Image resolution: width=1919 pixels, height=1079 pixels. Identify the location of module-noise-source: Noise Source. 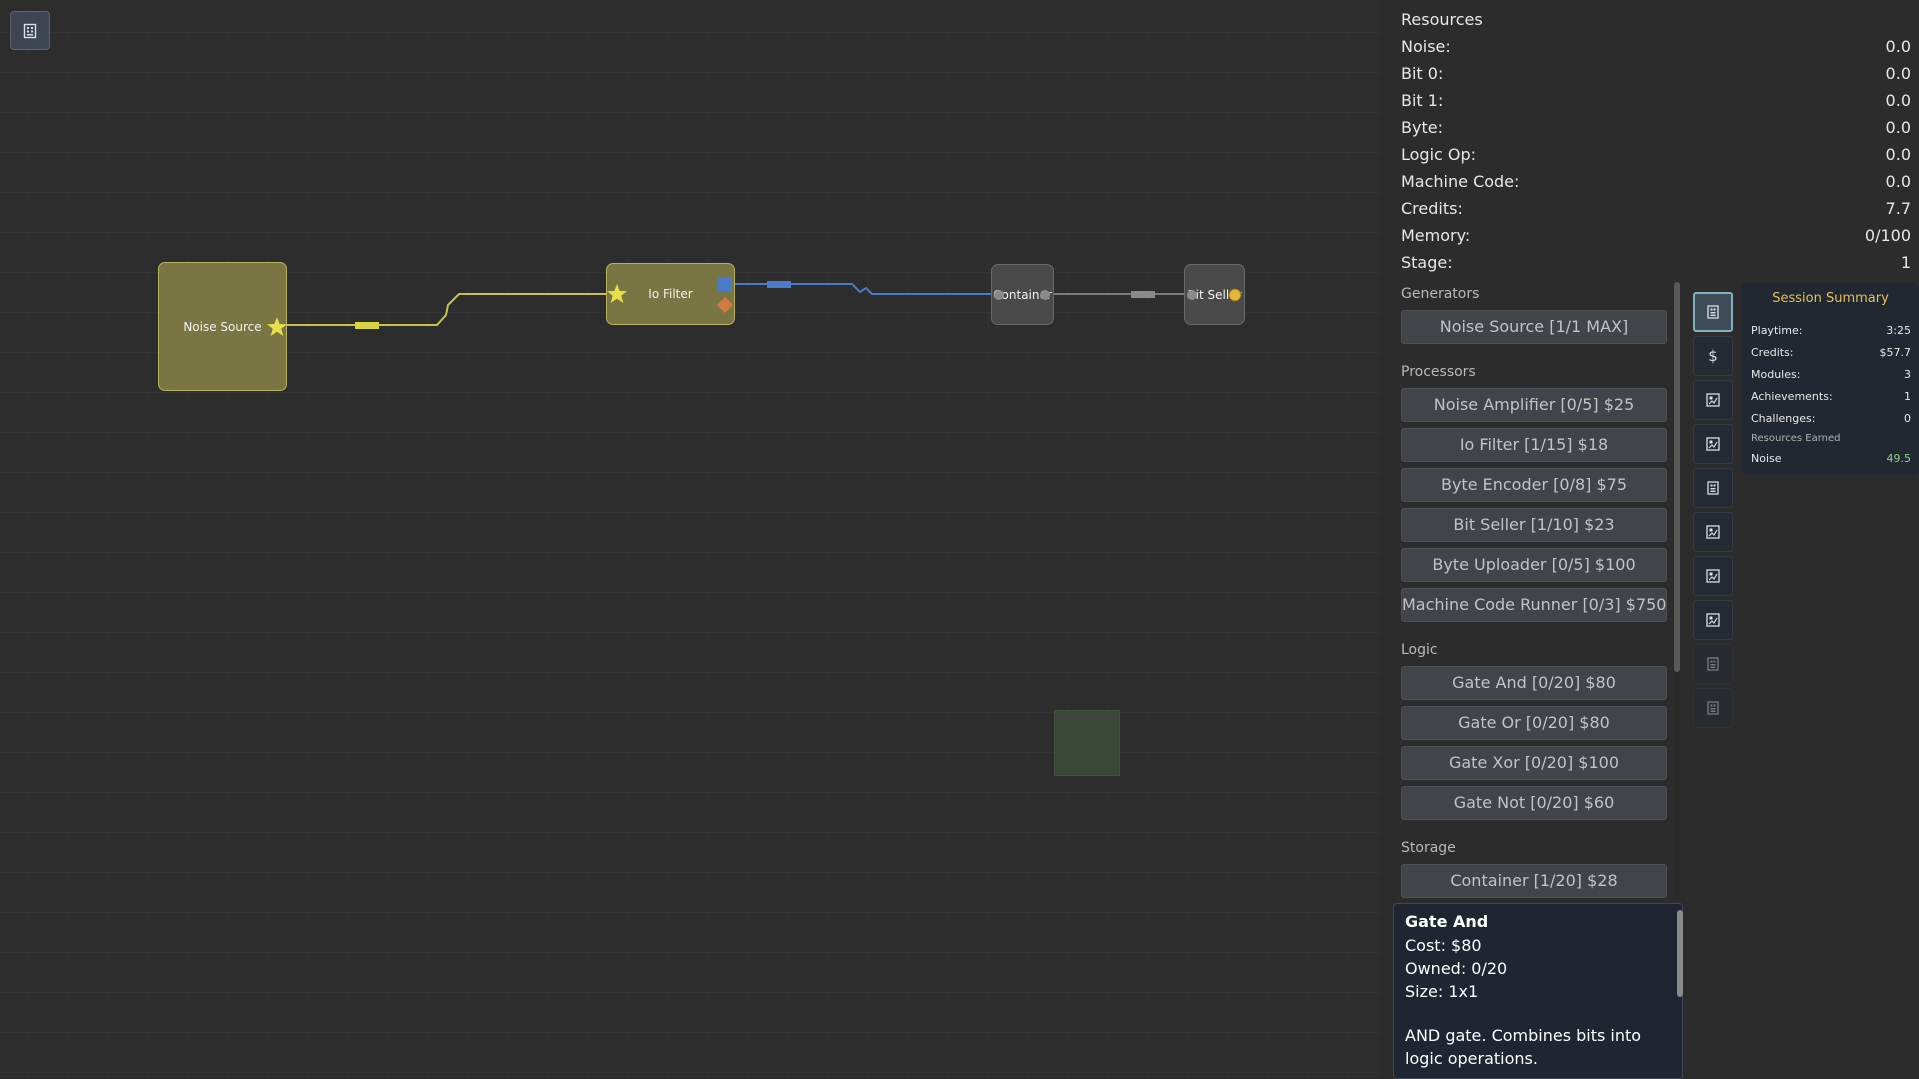
(222, 326).